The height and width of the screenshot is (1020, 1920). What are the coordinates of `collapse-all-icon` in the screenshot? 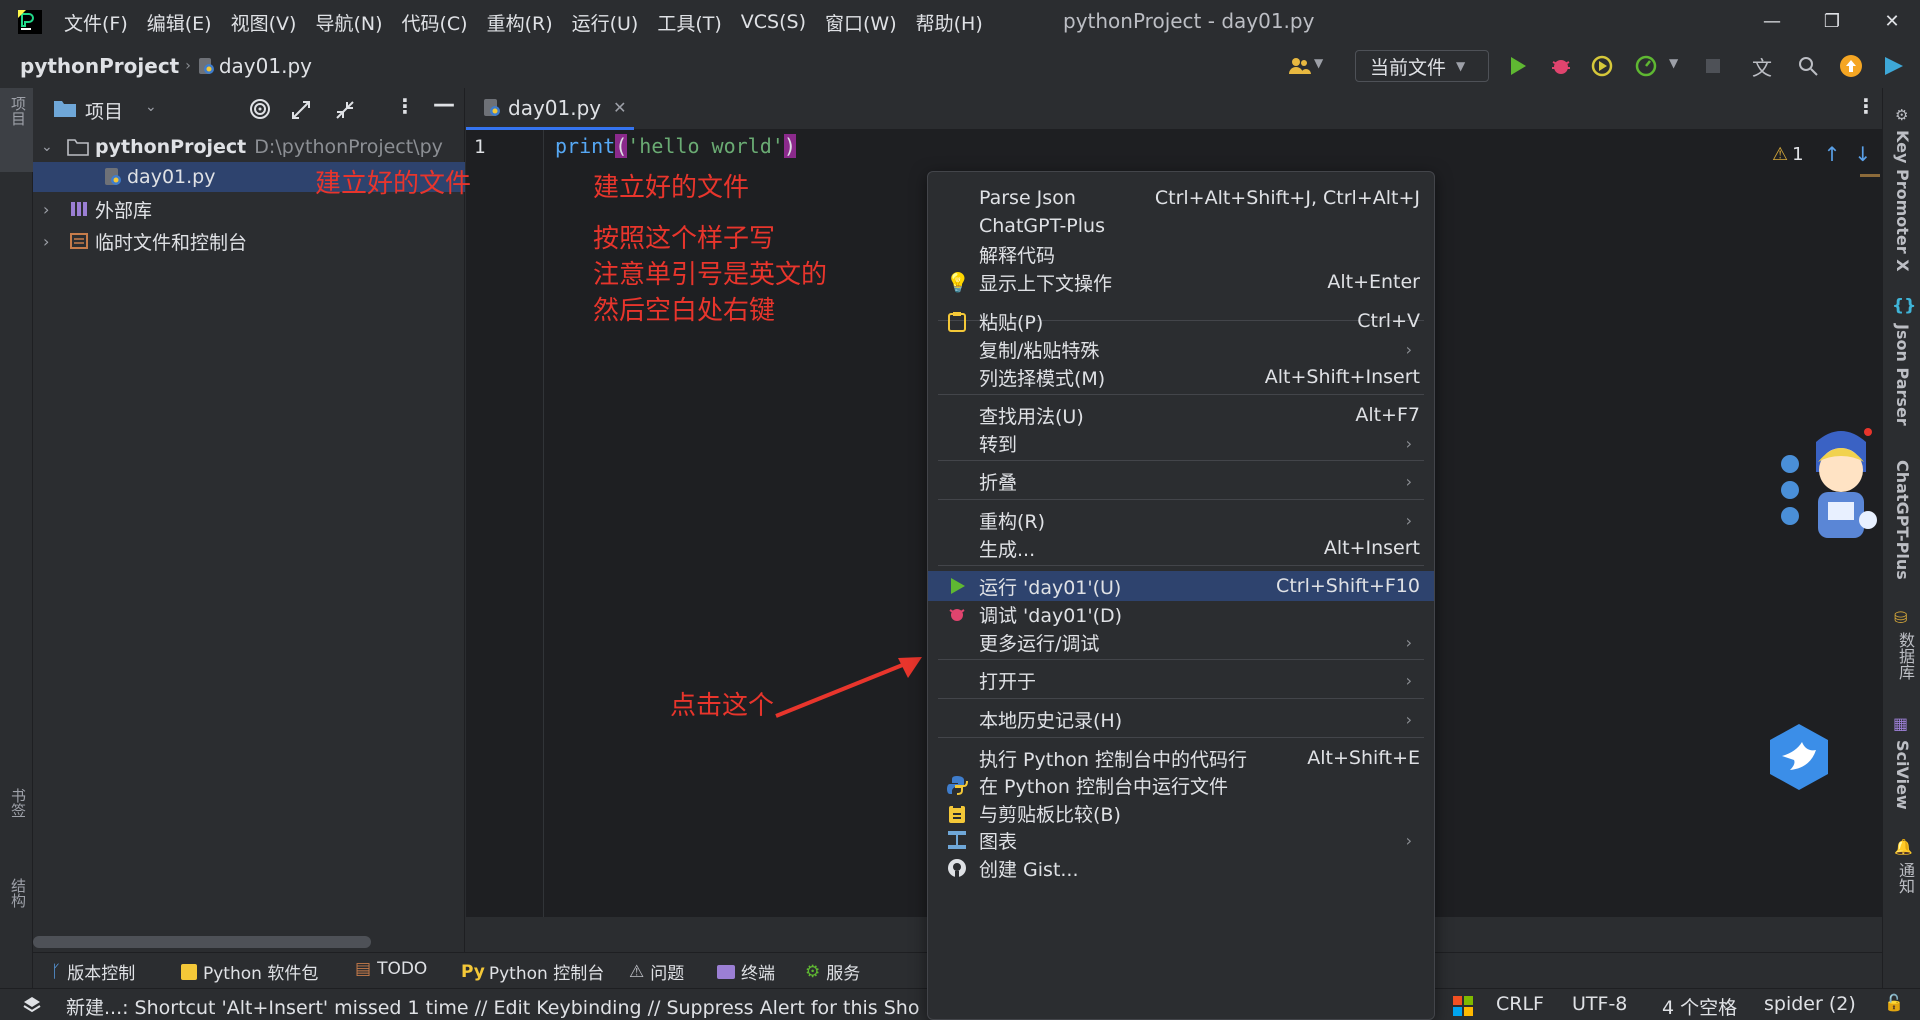 It's located at (345, 110).